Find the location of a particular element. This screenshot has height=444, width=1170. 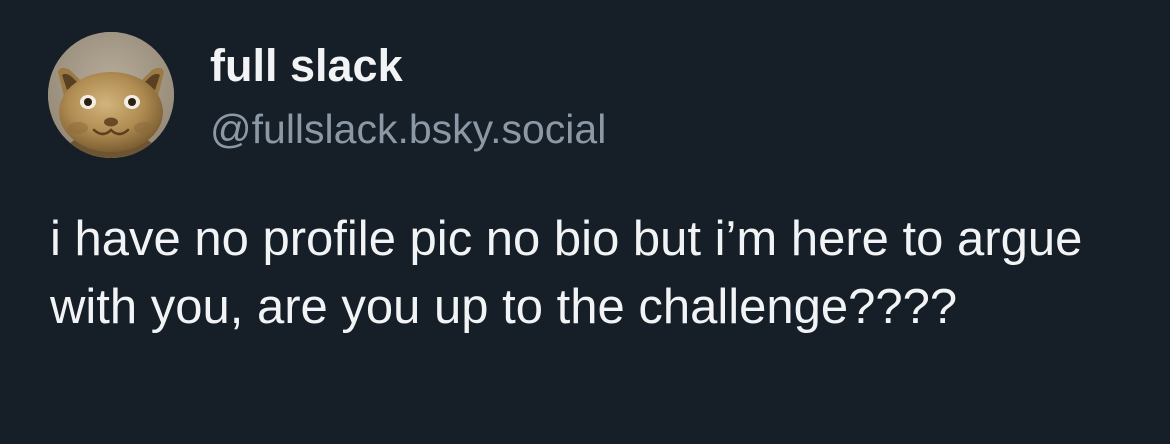

cat-figurine-avatar-icon is located at coordinates (111, 95).